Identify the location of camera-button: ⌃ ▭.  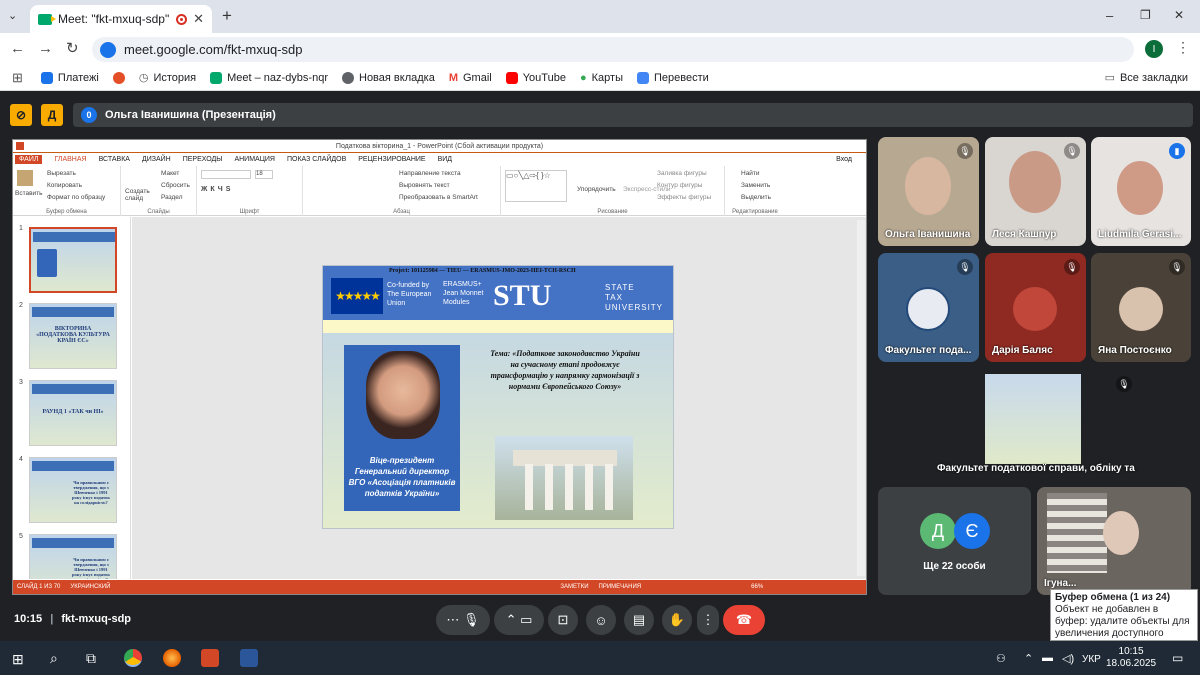
(519, 620).